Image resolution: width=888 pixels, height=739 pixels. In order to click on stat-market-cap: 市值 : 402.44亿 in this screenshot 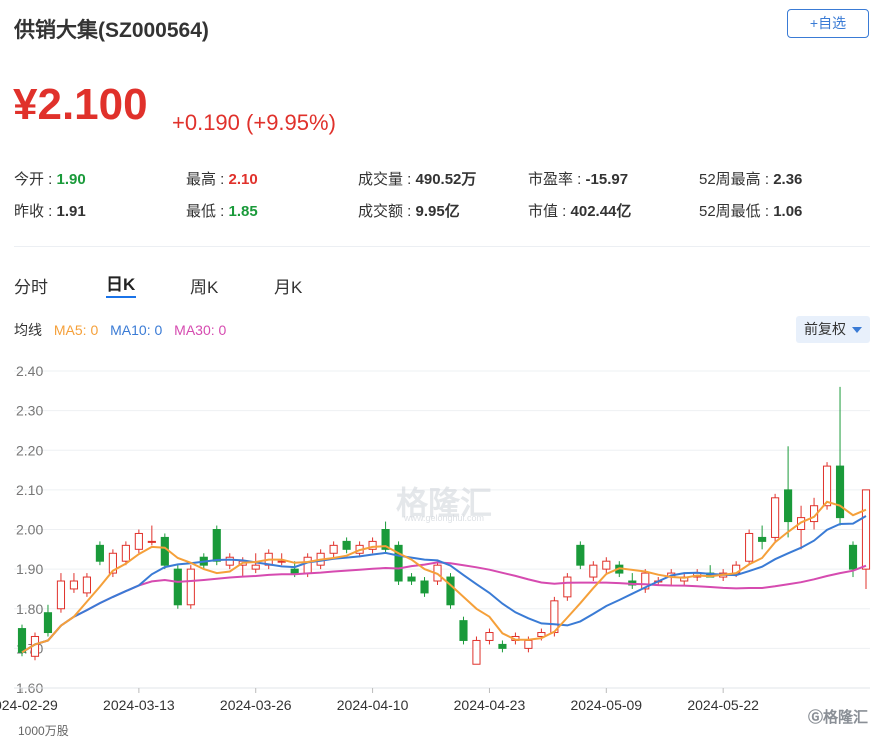, I will do `click(580, 211)`.